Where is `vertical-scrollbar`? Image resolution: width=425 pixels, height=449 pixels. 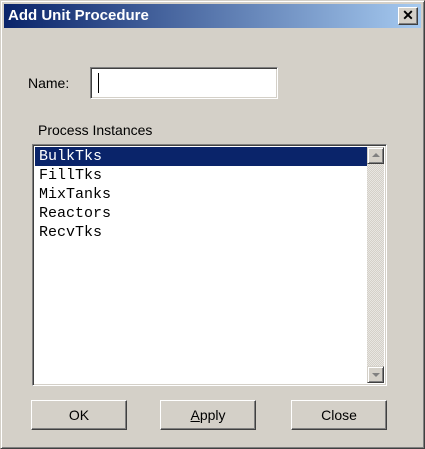
vertical-scrollbar is located at coordinates (375, 265).